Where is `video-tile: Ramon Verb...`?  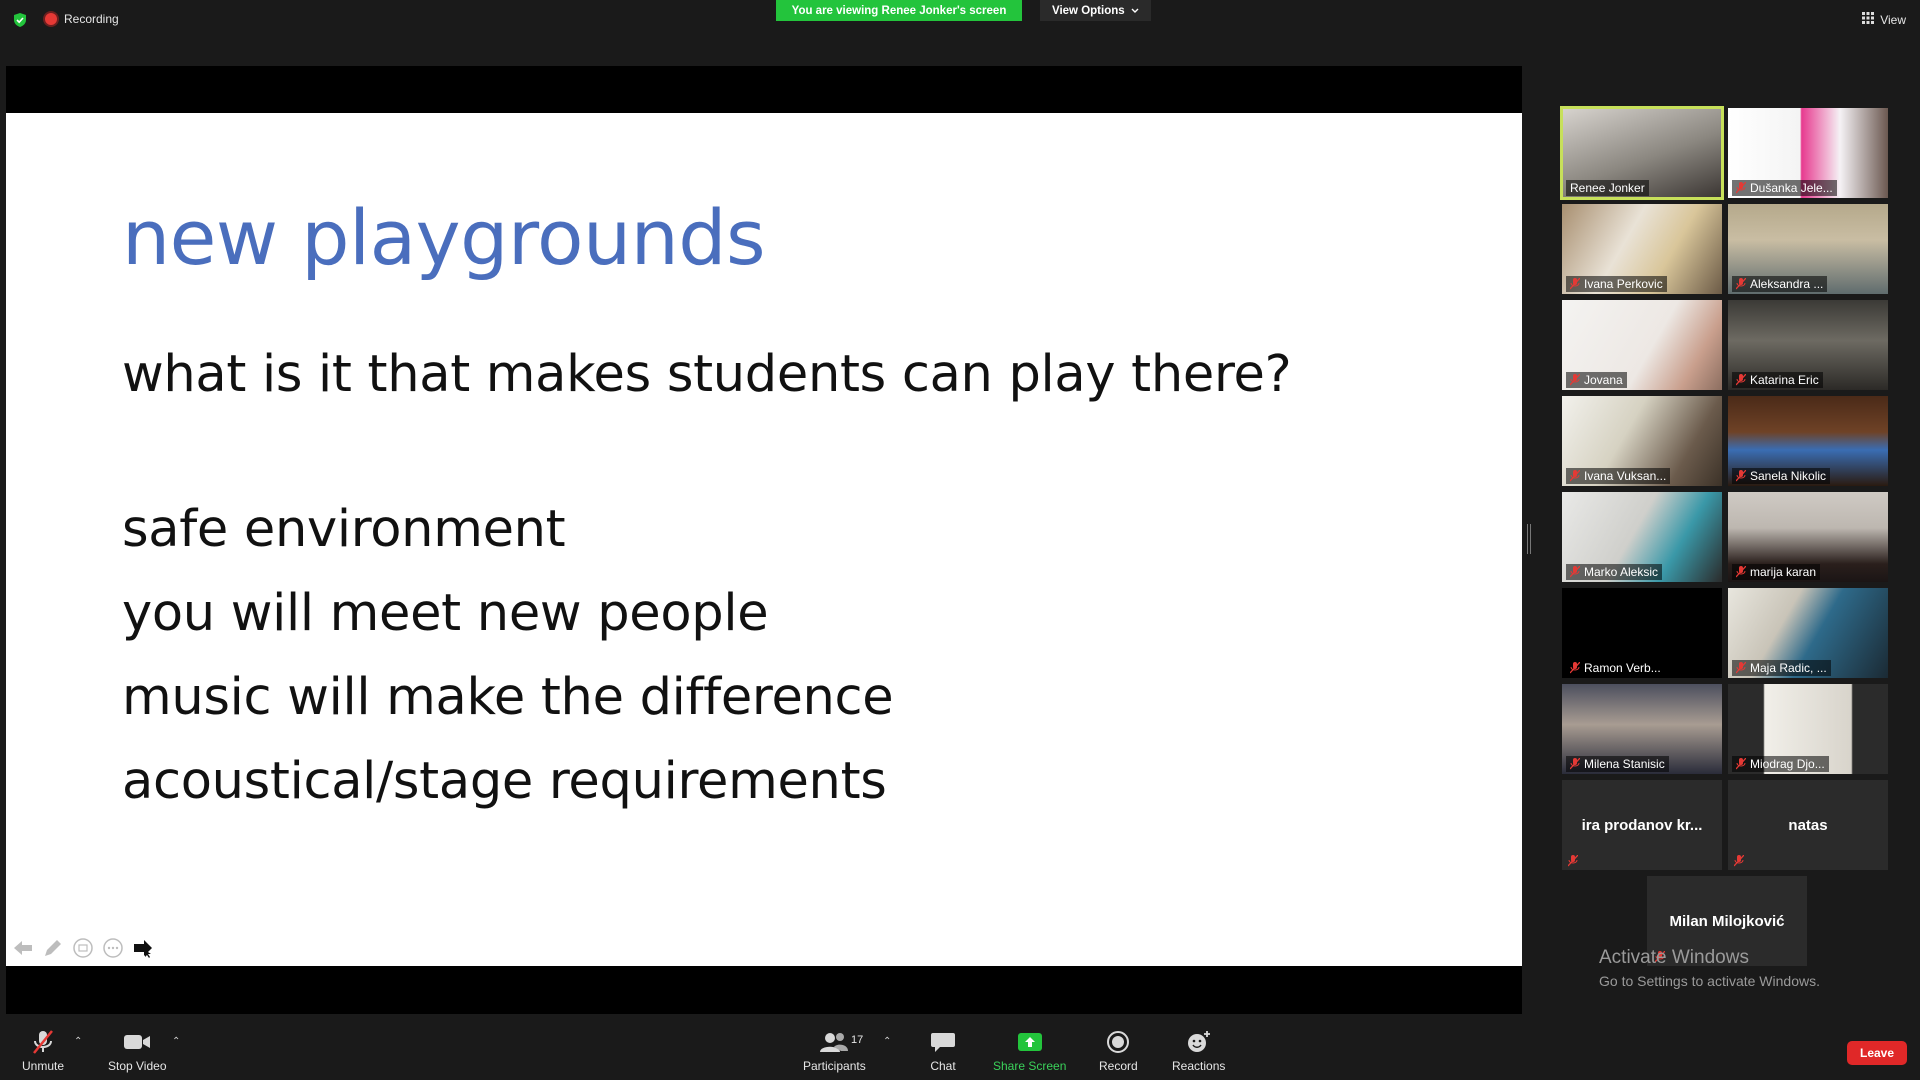
video-tile: Ramon Verb... is located at coordinates (1642, 633).